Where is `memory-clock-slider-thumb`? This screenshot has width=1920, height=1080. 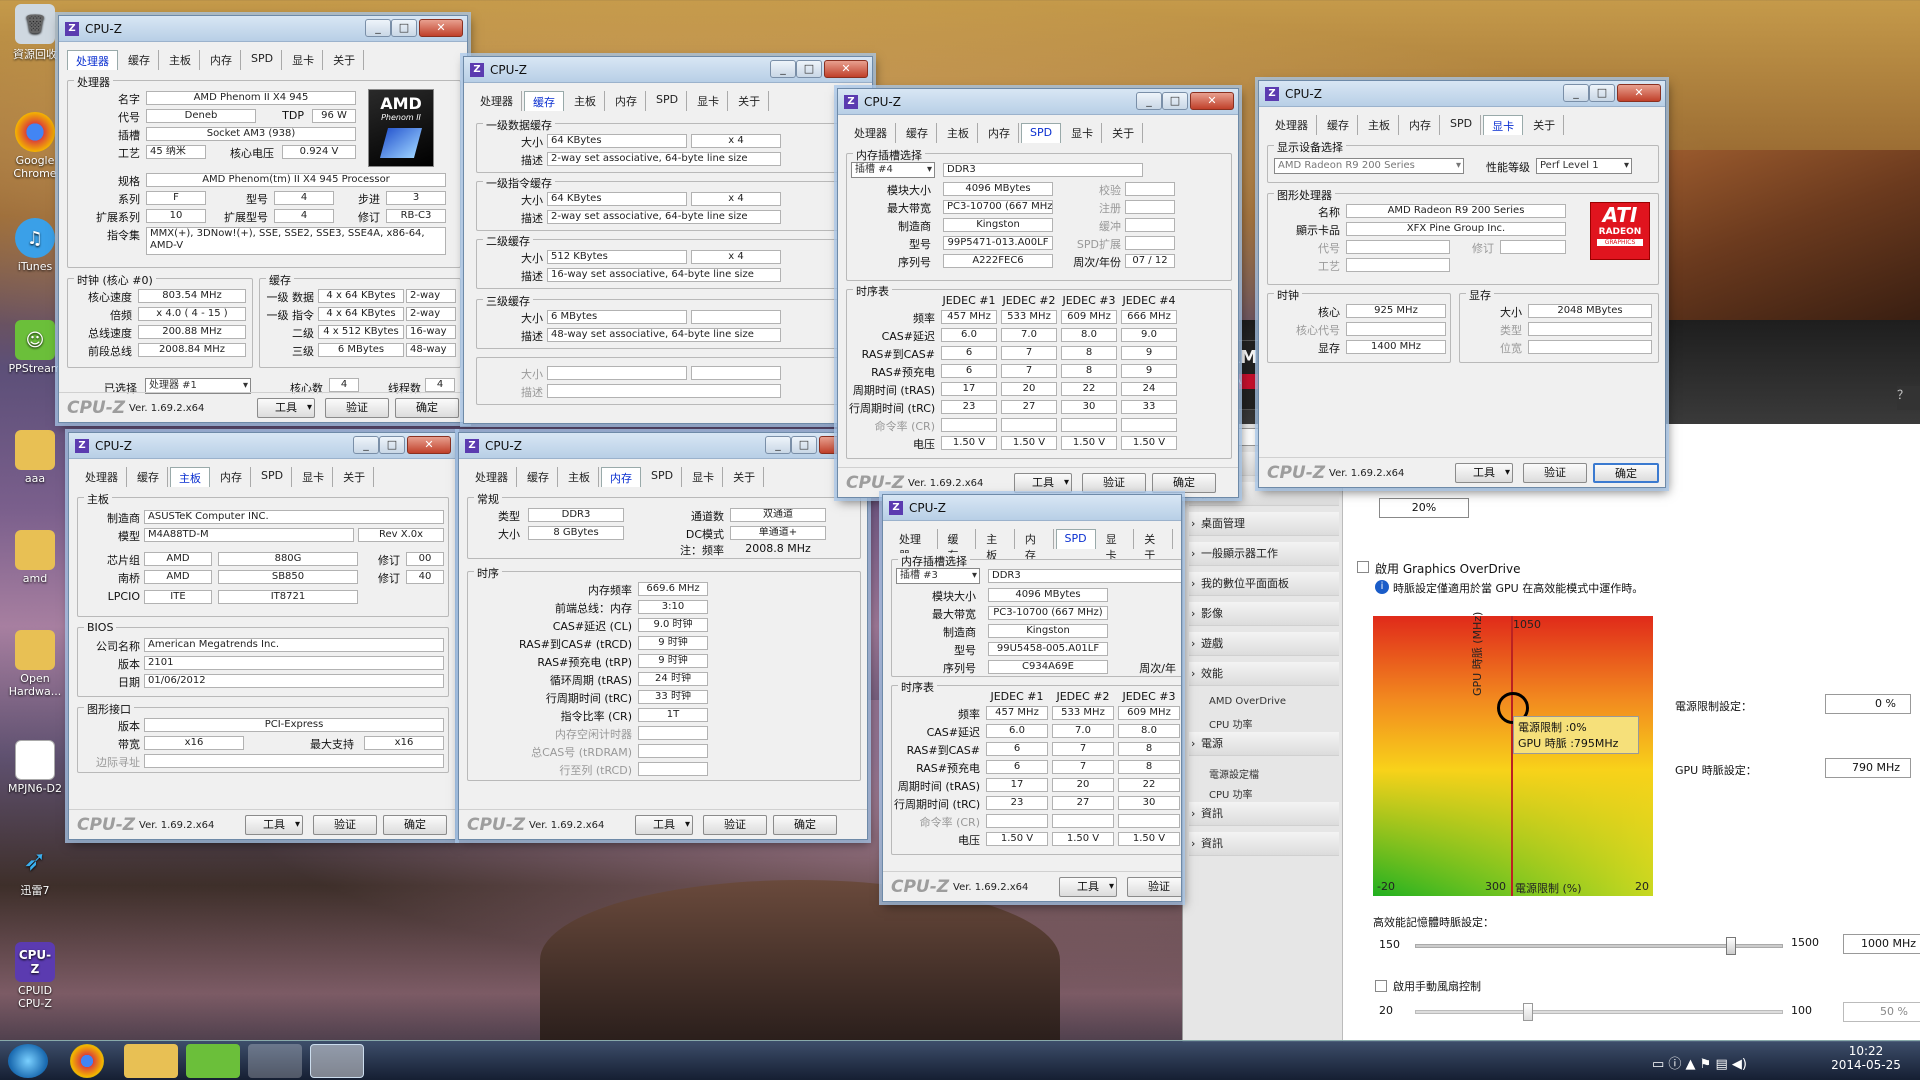 memory-clock-slider-thumb is located at coordinates (1730, 946).